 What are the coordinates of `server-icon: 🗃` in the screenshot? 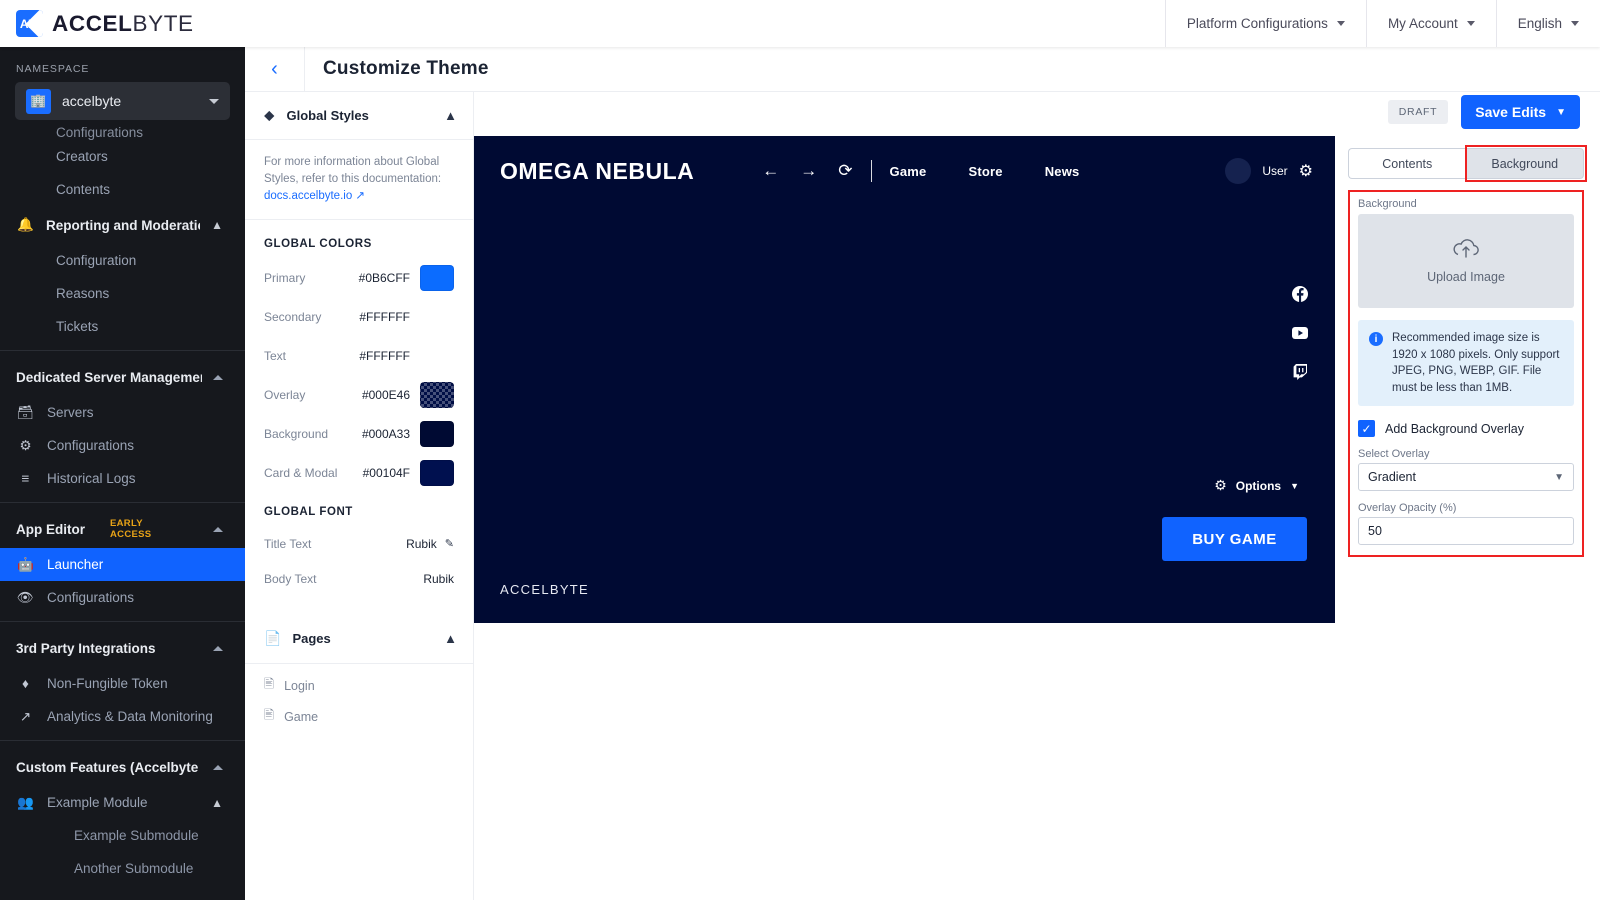 It's located at (25, 412).